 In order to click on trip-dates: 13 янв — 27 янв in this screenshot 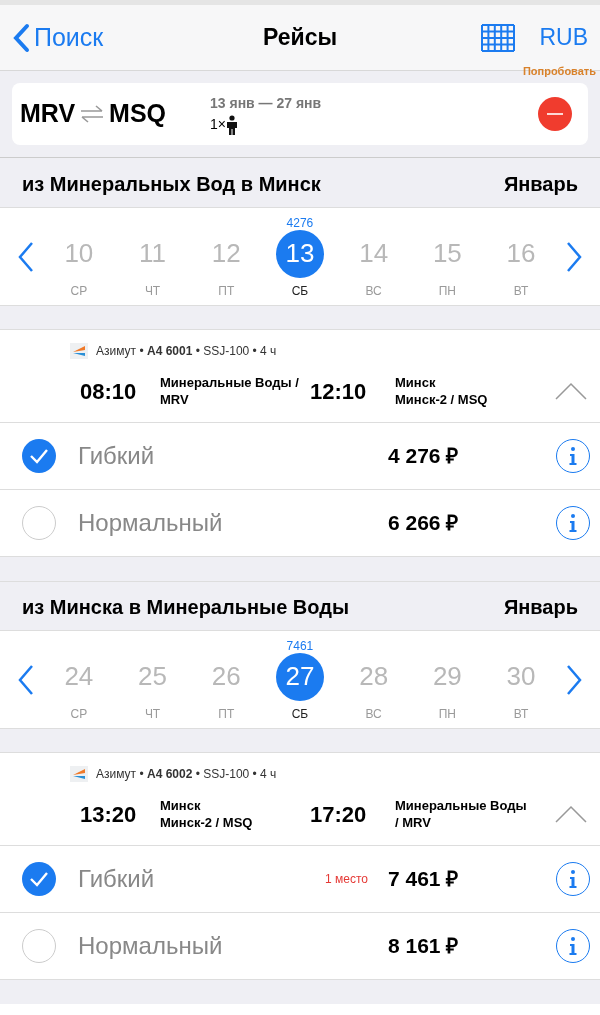, I will do `click(266, 103)`.